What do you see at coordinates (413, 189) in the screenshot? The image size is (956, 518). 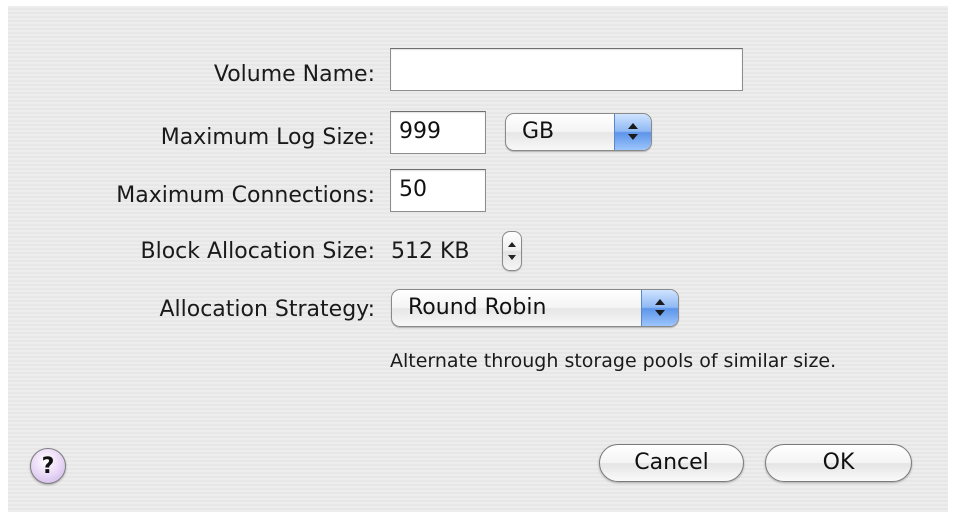 I see `max-connections-value: 50` at bounding box center [413, 189].